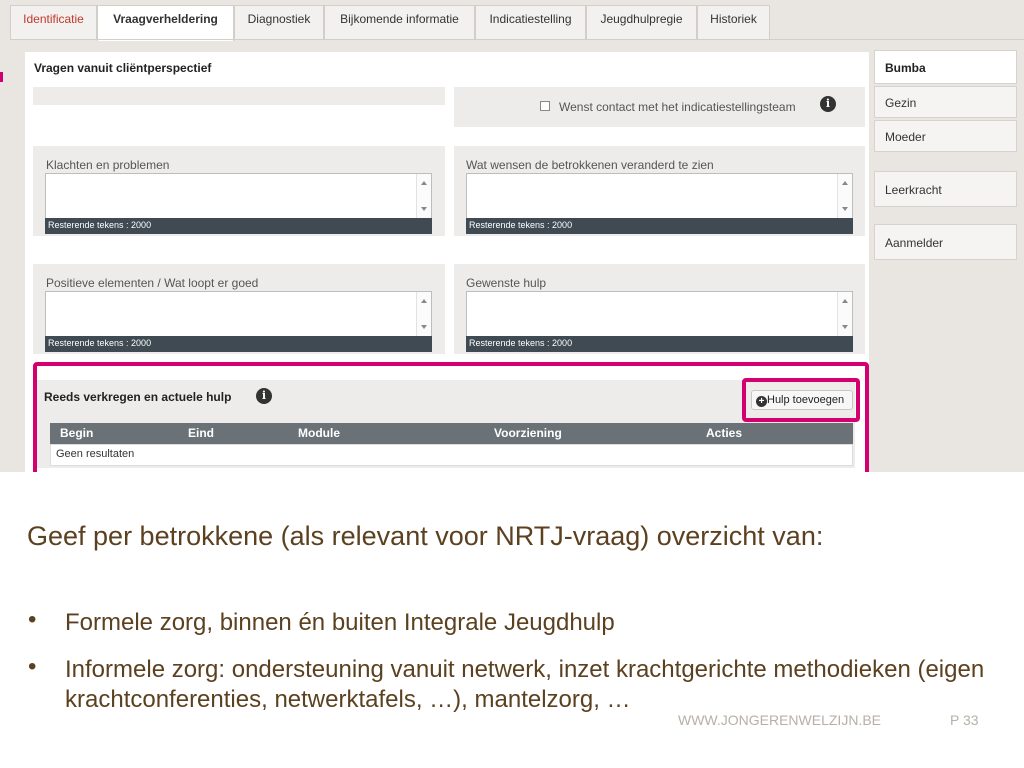 The width and height of the screenshot is (1024, 768). What do you see at coordinates (517, 39) in the screenshot?
I see `tab-underline` at bounding box center [517, 39].